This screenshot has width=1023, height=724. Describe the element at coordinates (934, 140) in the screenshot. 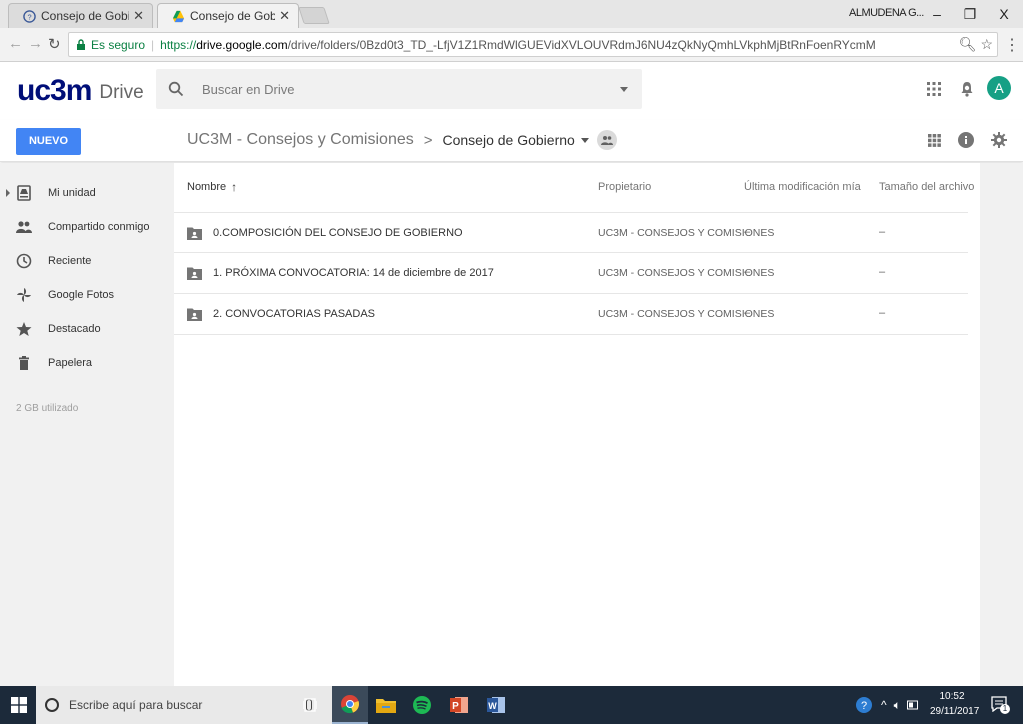

I see `grid-view-icon` at that location.